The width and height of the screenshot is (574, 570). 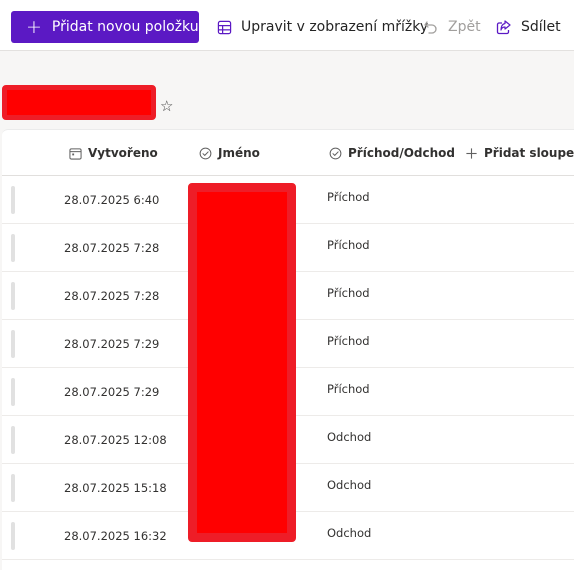 I want to click on column-header-created-label: Vytvořeno, so click(x=123, y=153).